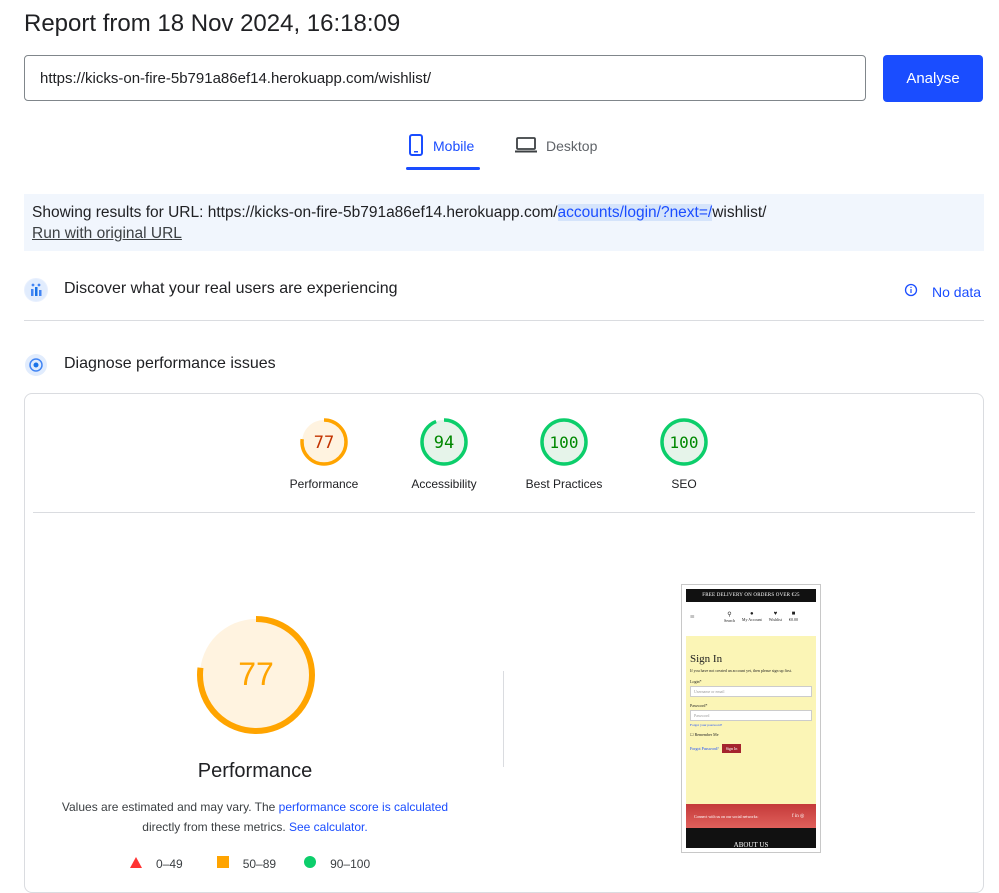 Image resolution: width=999 pixels, height=893 pixels. Describe the element at coordinates (212, 23) in the screenshot. I see `page-title: Report from 18 Nov 2024, 16:18:09` at that location.